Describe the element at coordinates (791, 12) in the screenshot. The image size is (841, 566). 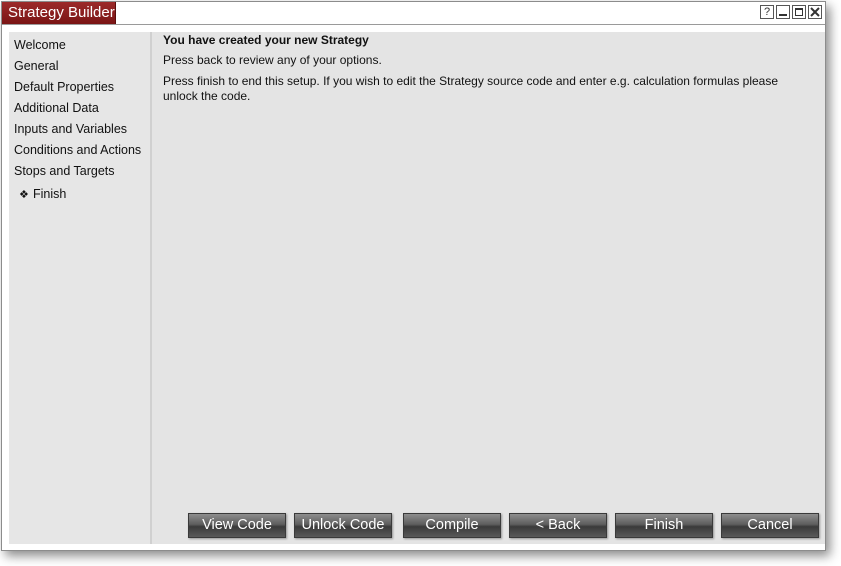
I see `window-controls: ?` at that location.